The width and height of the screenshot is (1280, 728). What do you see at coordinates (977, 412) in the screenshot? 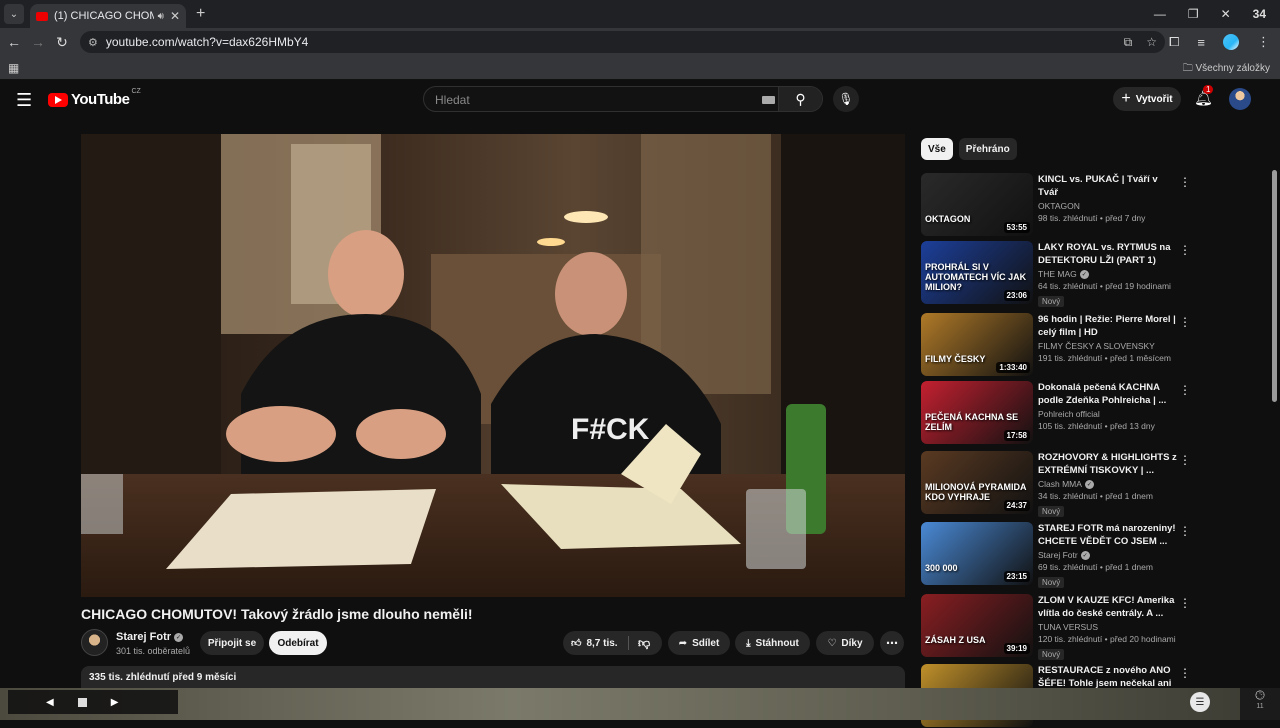
I see `rec-thumbnail: PEČENÁ KACHNA SE ZELÍM 17:58` at bounding box center [977, 412].